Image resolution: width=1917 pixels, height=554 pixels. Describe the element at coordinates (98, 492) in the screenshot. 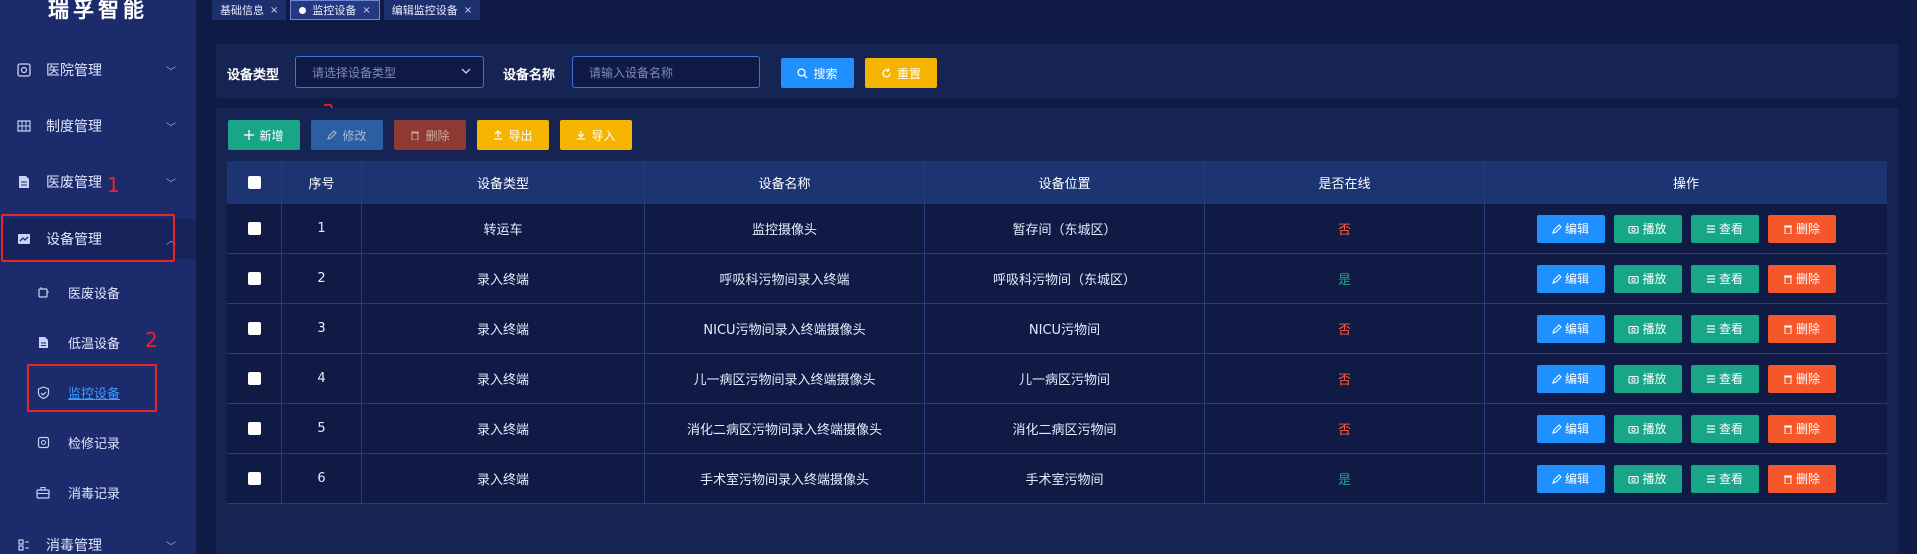

I see `sidebar-subitem-disinfect-record: 消毒记录` at that location.